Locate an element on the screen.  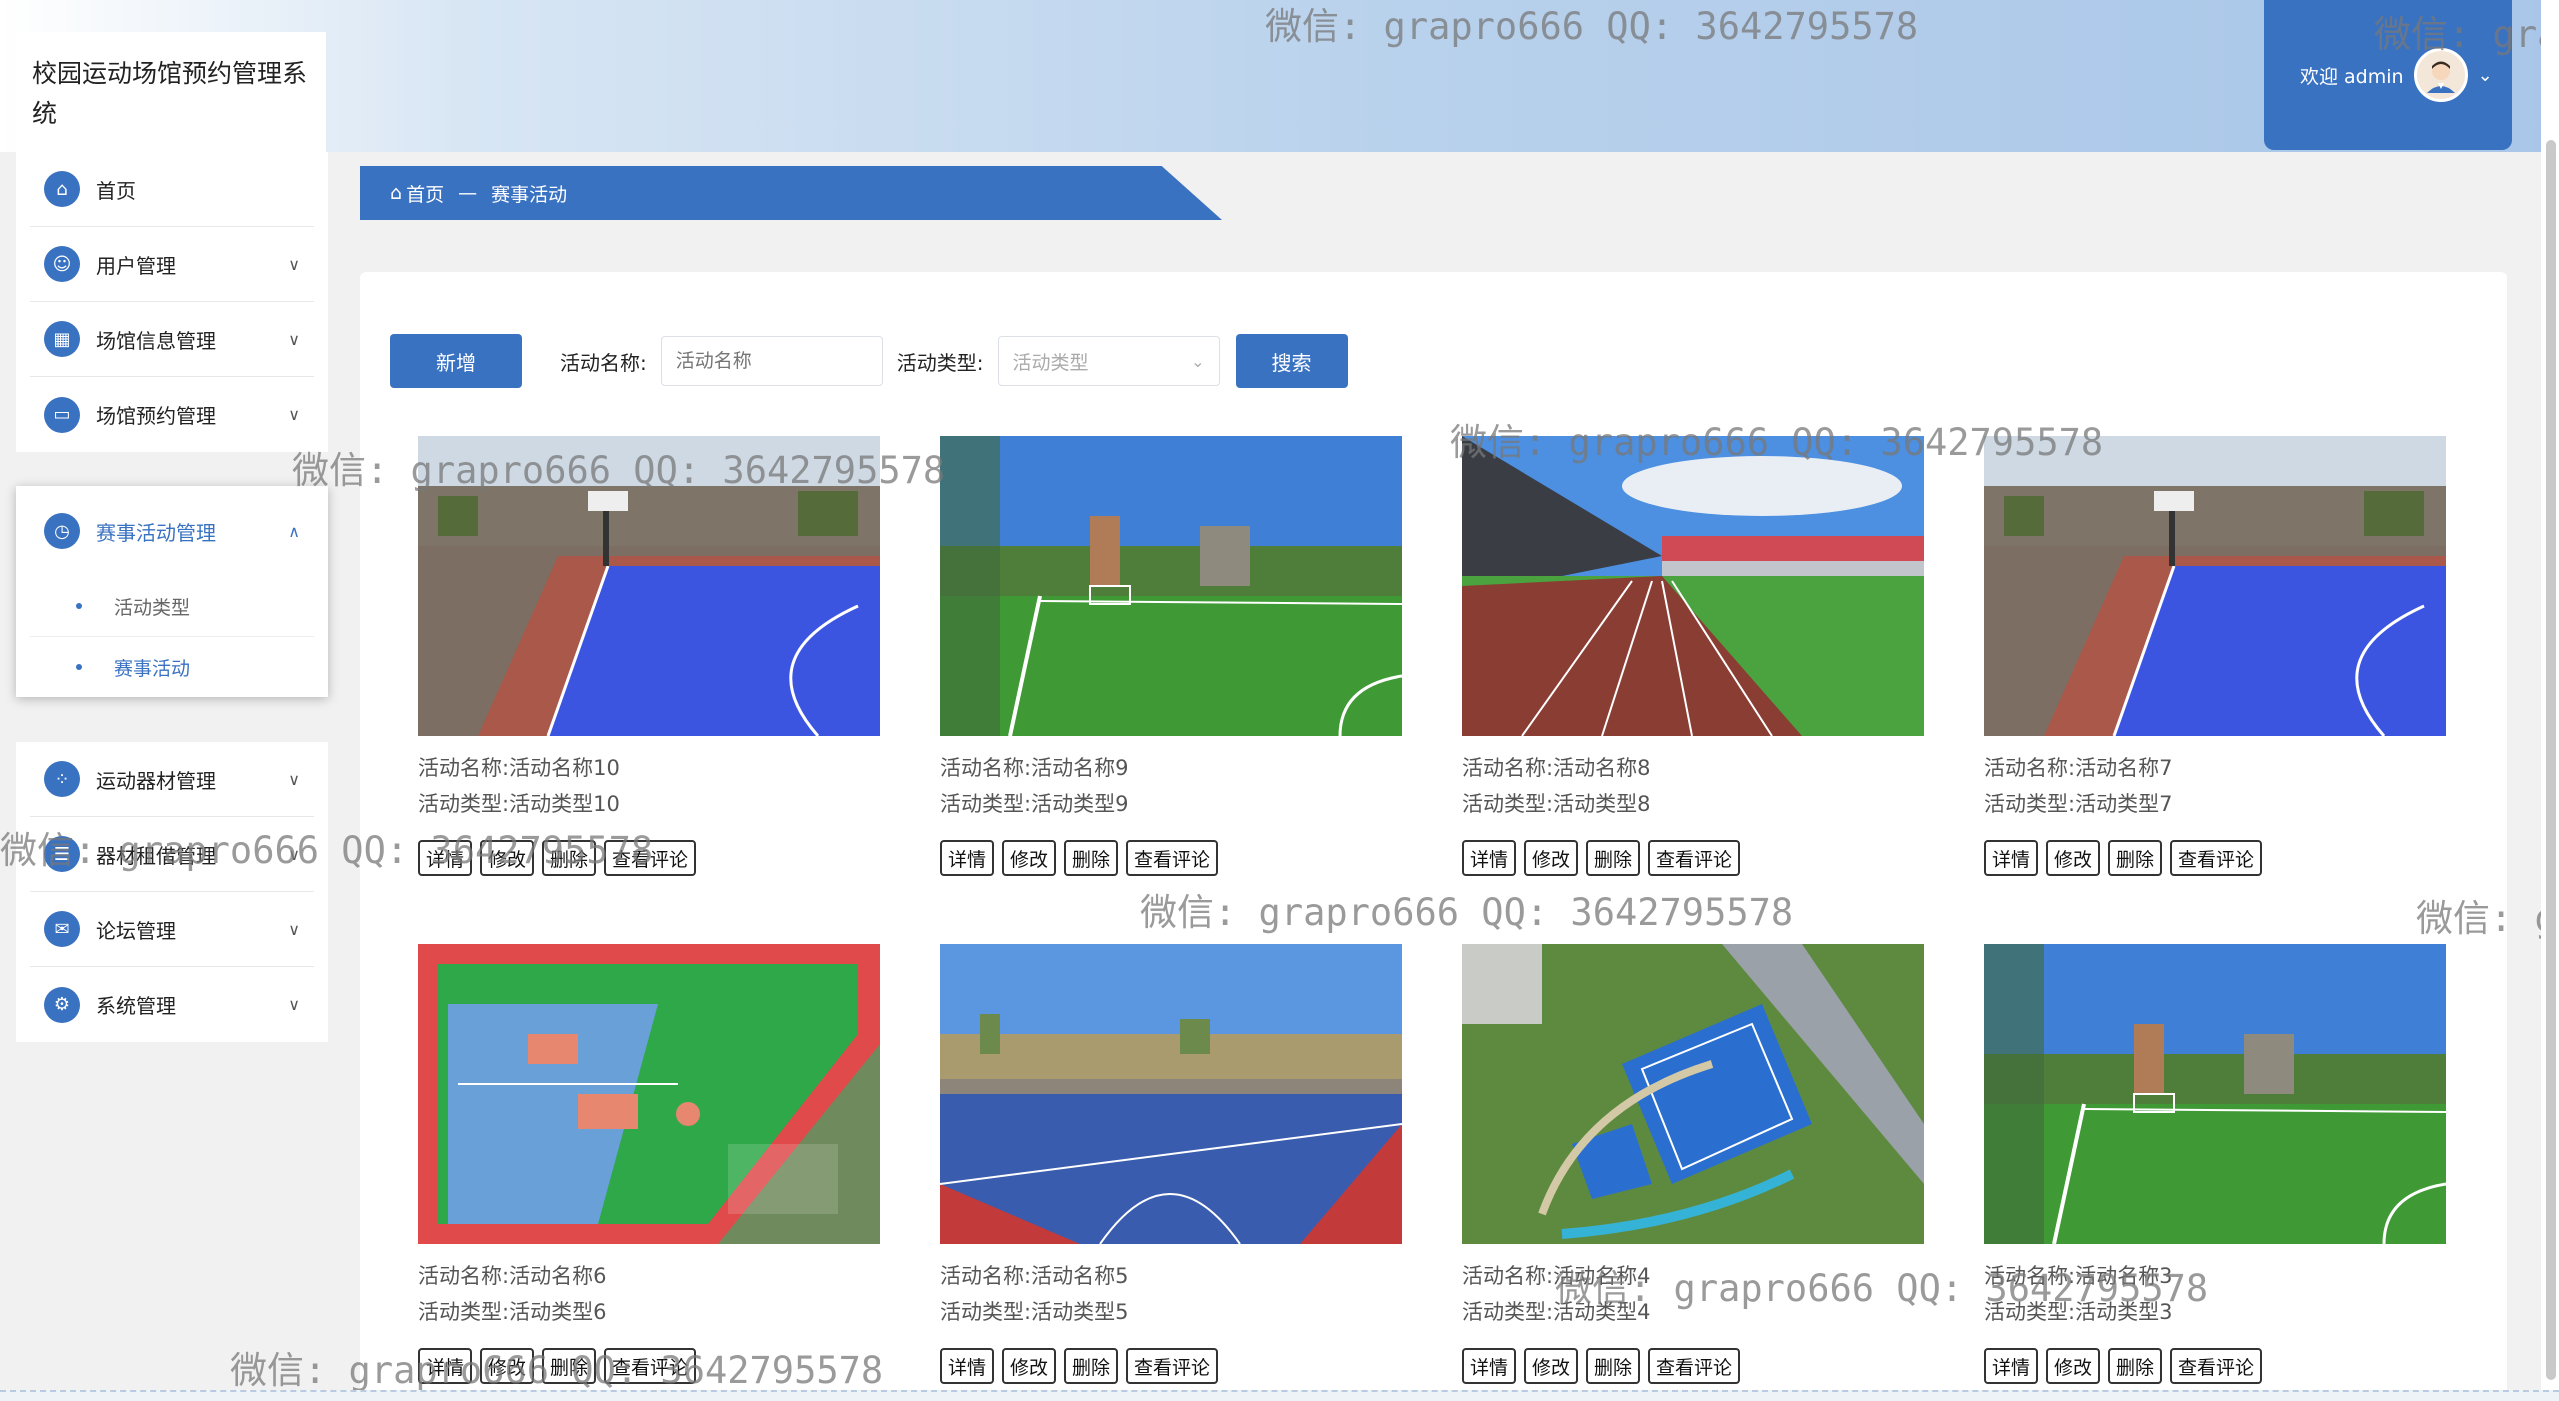
type-filter-label: 活动类型: is located at coordinates (940, 362).